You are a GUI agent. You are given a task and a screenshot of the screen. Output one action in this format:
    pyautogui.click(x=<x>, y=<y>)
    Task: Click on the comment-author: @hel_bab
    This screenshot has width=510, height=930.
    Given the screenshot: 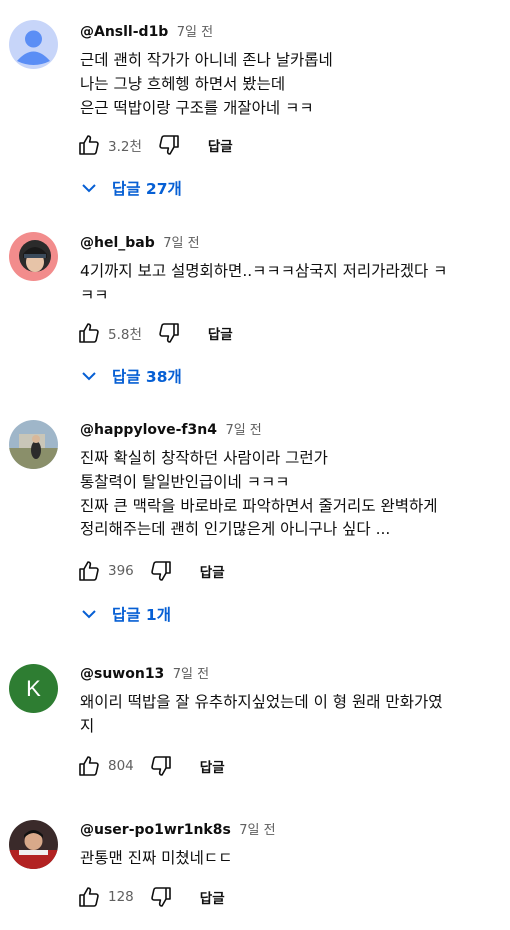 What is the action you would take?
    pyautogui.click(x=117, y=243)
    